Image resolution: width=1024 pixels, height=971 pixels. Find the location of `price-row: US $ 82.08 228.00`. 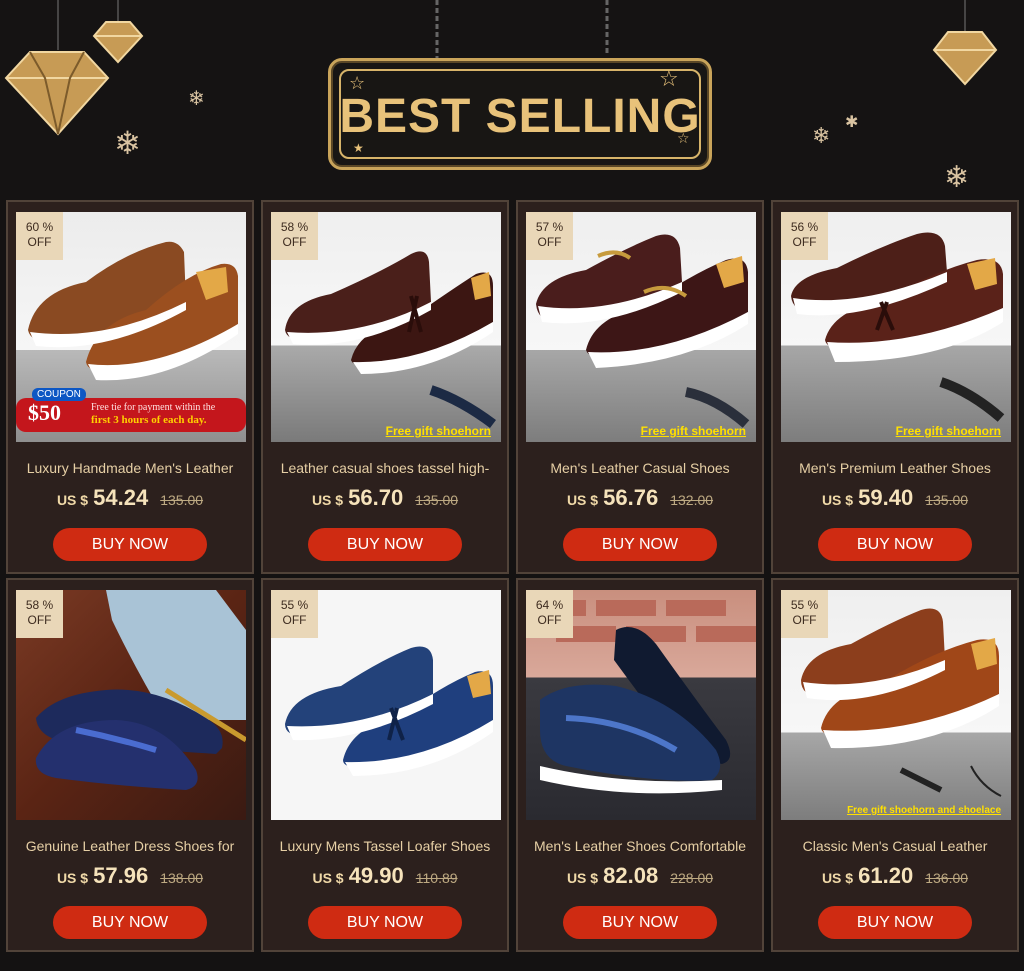

price-row: US $ 82.08 228.00 is located at coordinates (640, 876).